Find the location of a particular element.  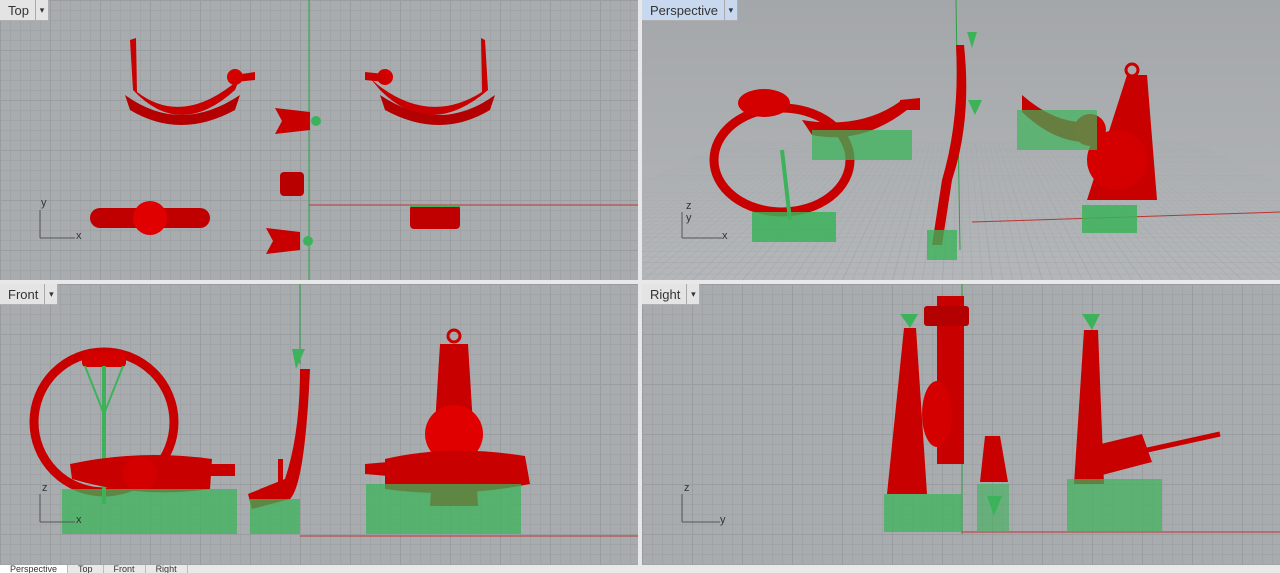

bottom-tab-perspective: Perspective is located at coordinates (34, 569).